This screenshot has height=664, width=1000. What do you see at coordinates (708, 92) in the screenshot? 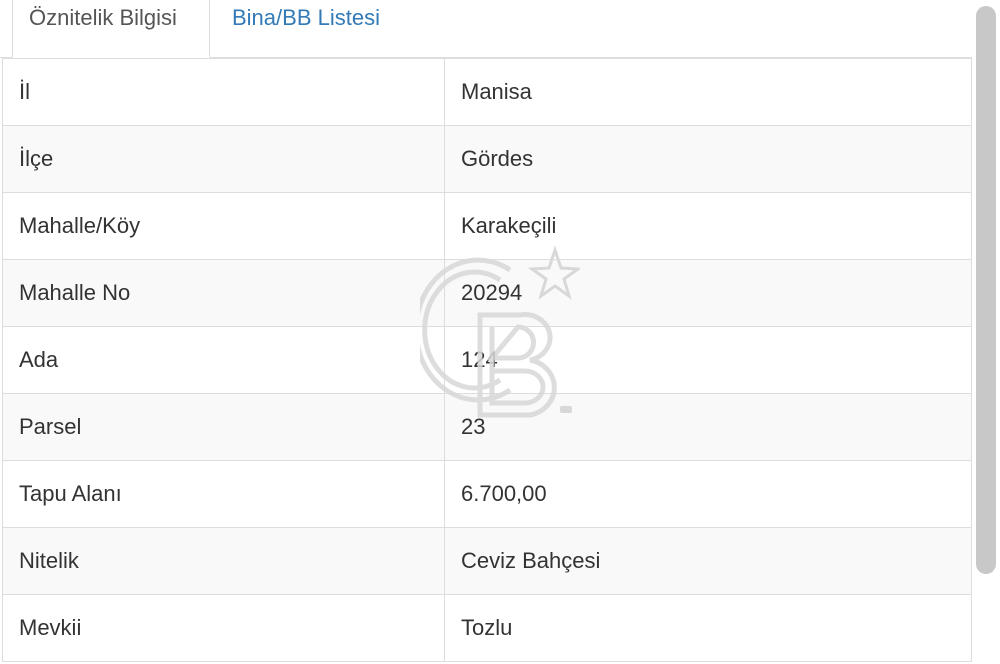
I see `row-value: Manisa` at bounding box center [708, 92].